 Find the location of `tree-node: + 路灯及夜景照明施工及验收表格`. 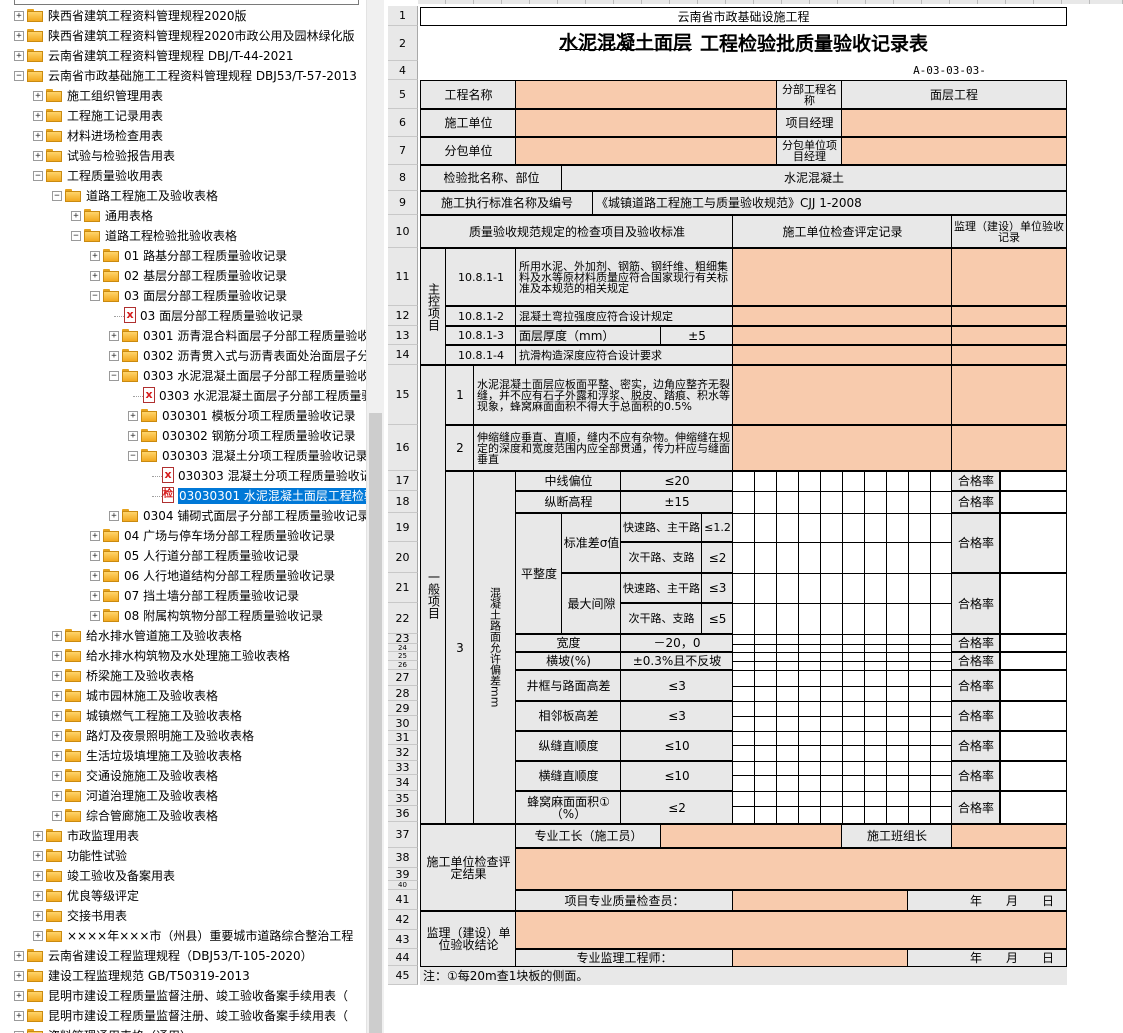

tree-node: + 路灯及夜景照明施工及验收表格 is located at coordinates (183, 736).